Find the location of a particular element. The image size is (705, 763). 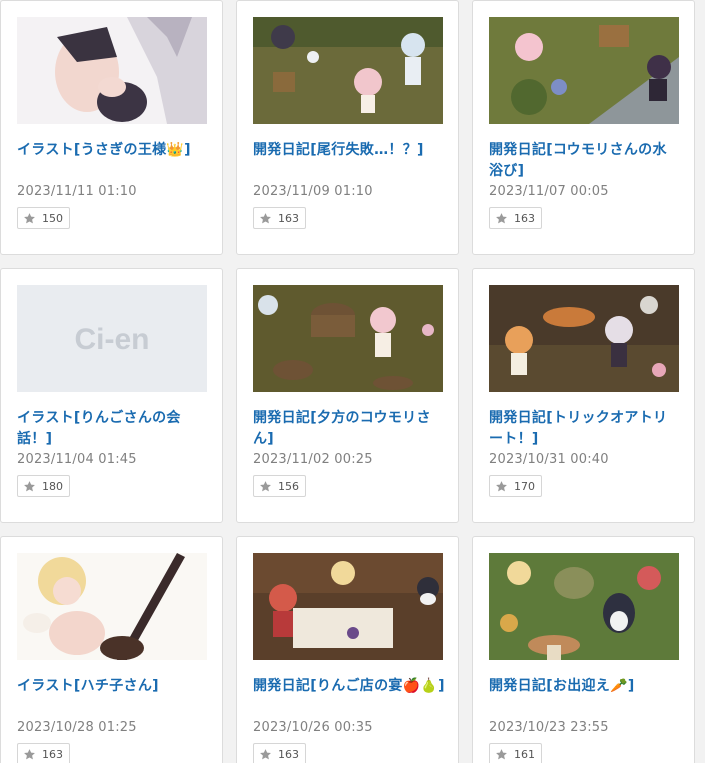

like-count: 170 is located at coordinates (524, 486).